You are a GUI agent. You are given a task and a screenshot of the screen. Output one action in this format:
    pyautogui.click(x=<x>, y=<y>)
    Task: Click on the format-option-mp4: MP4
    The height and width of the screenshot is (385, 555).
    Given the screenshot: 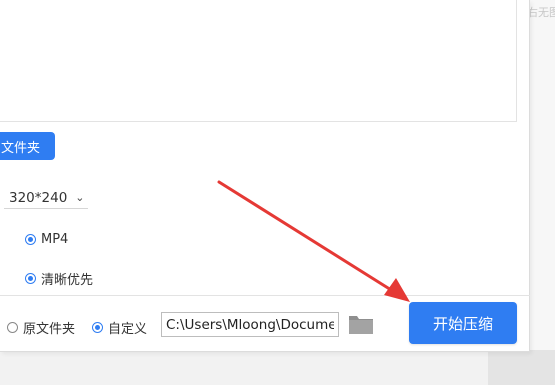 What is the action you would take?
    pyautogui.click(x=46, y=239)
    